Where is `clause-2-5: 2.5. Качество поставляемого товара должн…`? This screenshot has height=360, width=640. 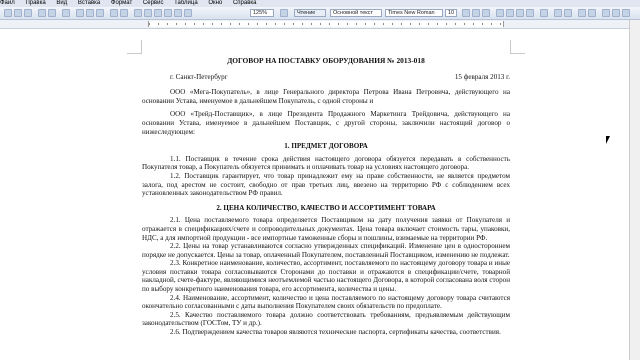 clause-2-5: 2.5. Качество поставляемого товара должн… is located at coordinates (326, 319).